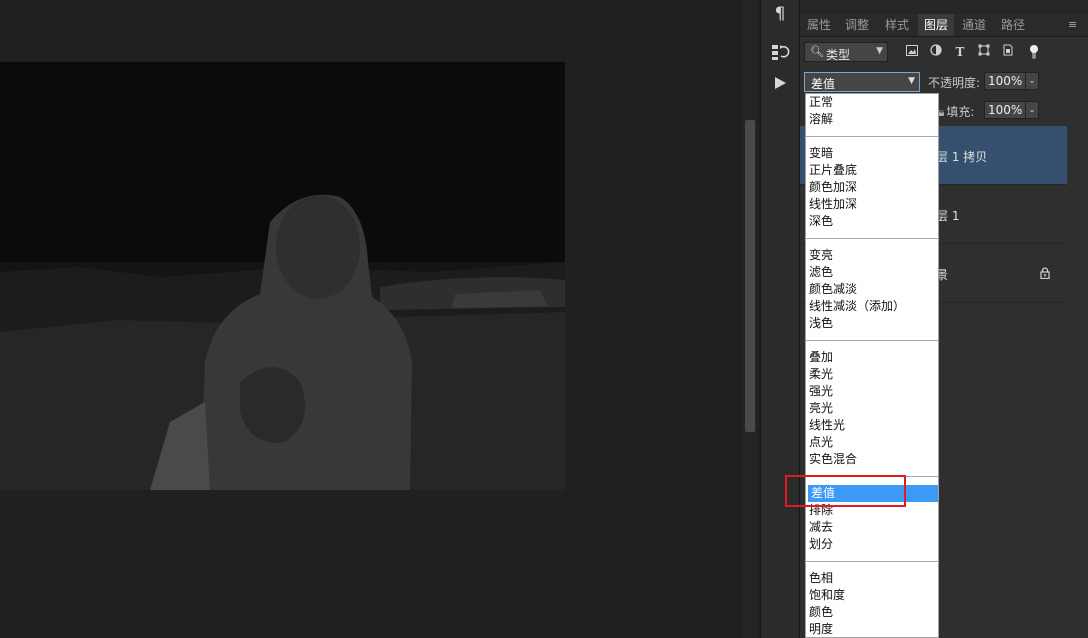 This screenshot has width=1088, height=638. I want to click on layer-filter-select: 🔍︎ 类型 ▼, so click(846, 52).